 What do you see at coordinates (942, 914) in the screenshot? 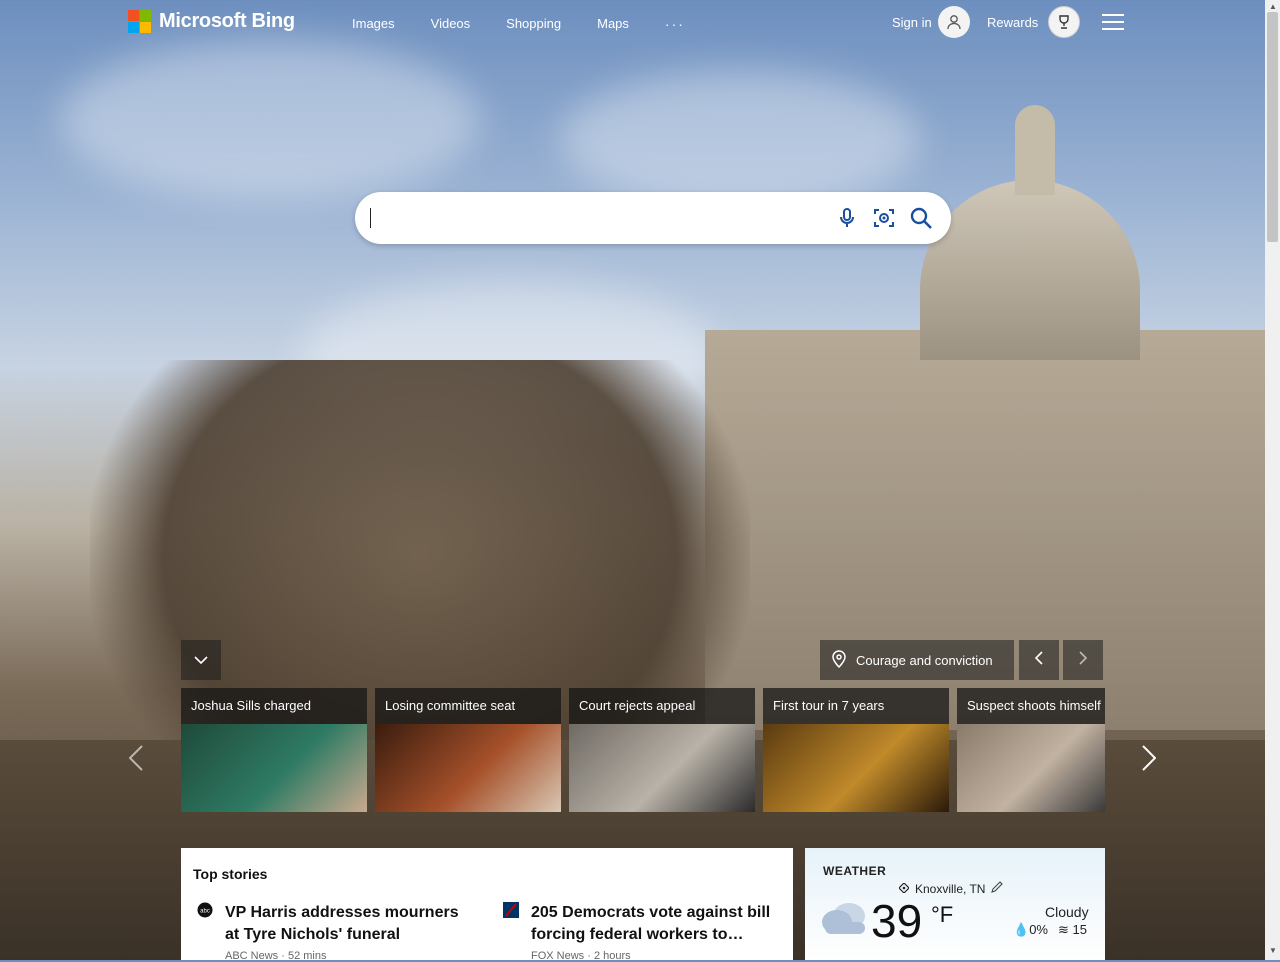
I see `temperature-unit: °F` at bounding box center [942, 914].